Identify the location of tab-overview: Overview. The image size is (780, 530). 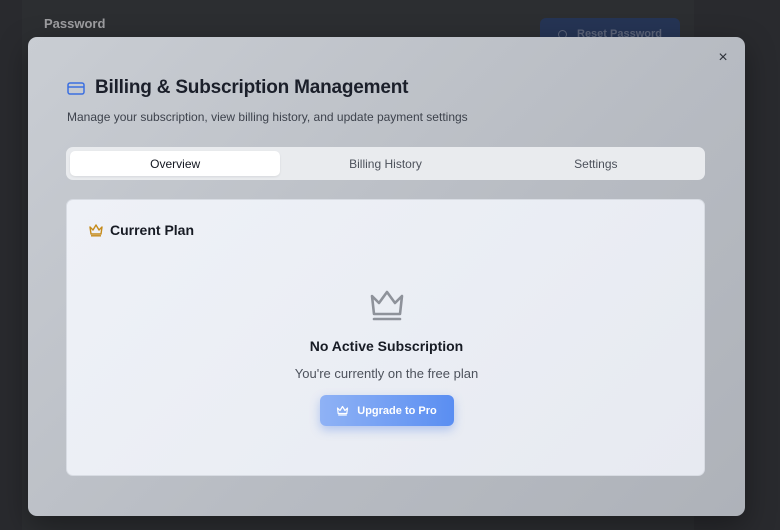
(175, 163).